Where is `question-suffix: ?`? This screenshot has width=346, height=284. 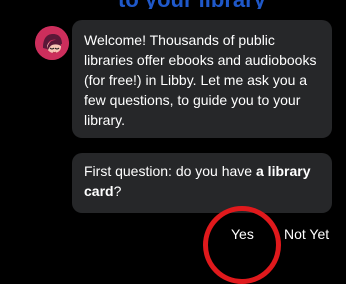
question-suffix: ? is located at coordinates (117, 191).